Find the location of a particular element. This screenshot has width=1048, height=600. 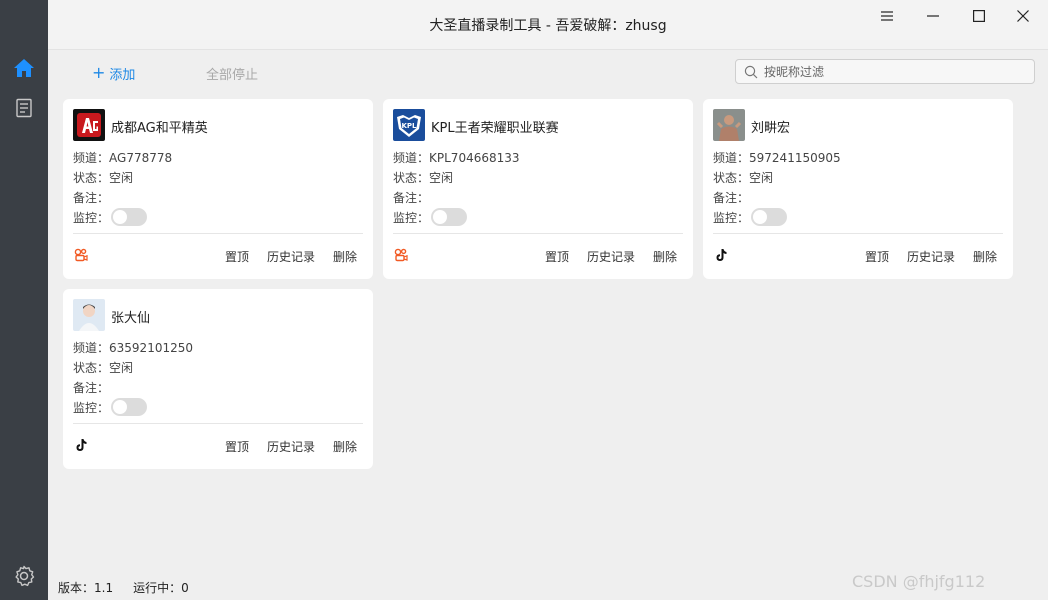

channel-row: 频道： AG778778 is located at coordinates (122, 157).